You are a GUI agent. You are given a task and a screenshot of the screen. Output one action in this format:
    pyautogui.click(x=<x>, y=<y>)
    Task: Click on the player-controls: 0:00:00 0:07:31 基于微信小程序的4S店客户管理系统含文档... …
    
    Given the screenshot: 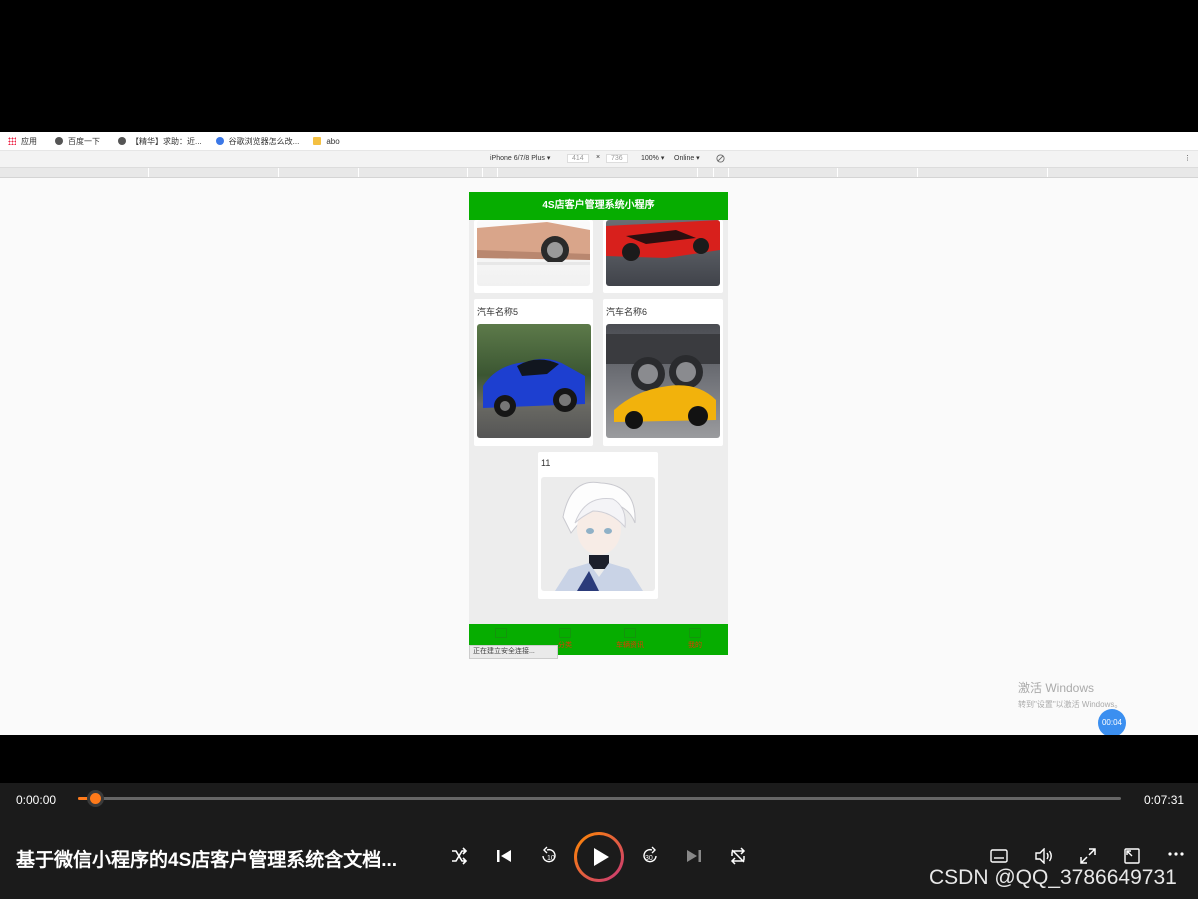 What is the action you would take?
    pyautogui.click(x=599, y=841)
    